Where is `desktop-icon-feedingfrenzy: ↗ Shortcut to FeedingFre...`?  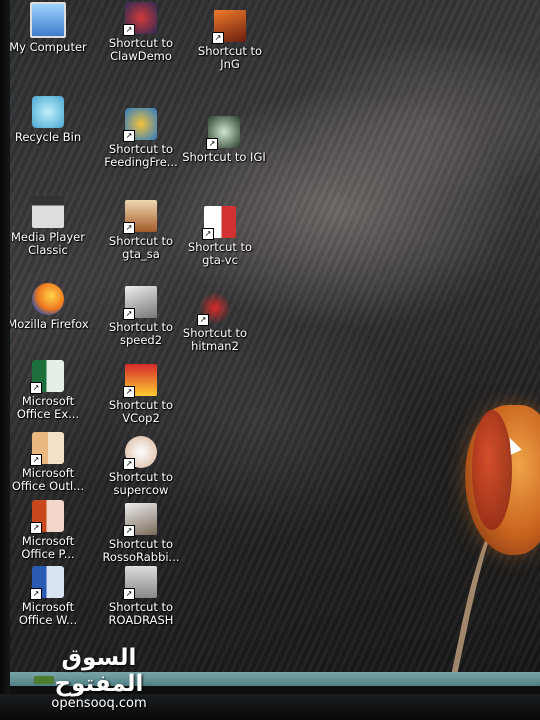 desktop-icon-feedingfrenzy: ↗ Shortcut to FeedingFre... is located at coordinates (141, 138).